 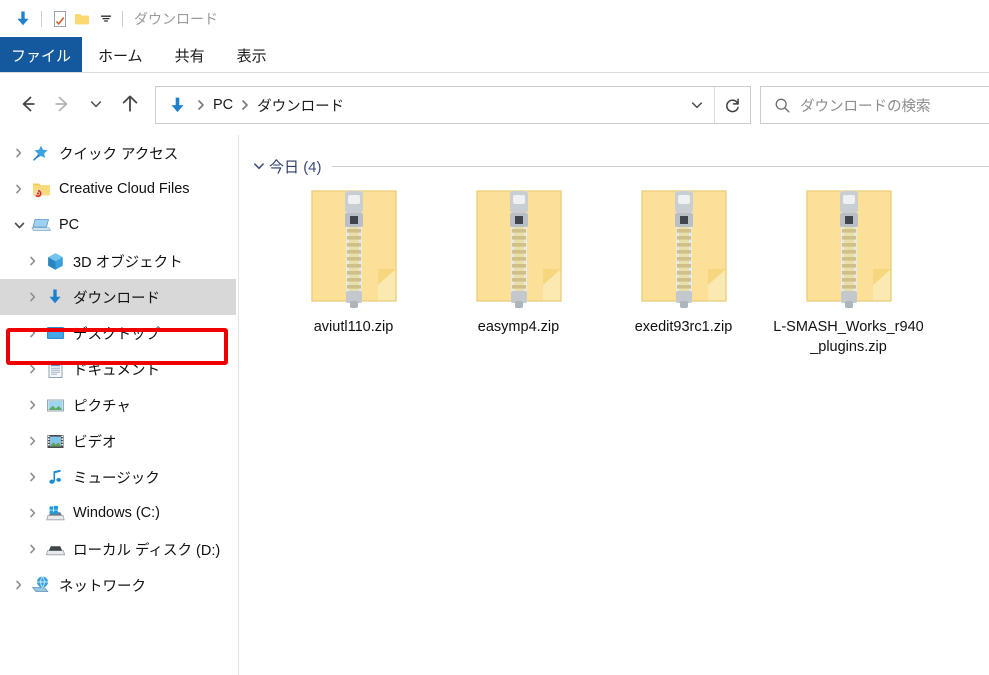 I want to click on group-rule, so click(x=660, y=166).